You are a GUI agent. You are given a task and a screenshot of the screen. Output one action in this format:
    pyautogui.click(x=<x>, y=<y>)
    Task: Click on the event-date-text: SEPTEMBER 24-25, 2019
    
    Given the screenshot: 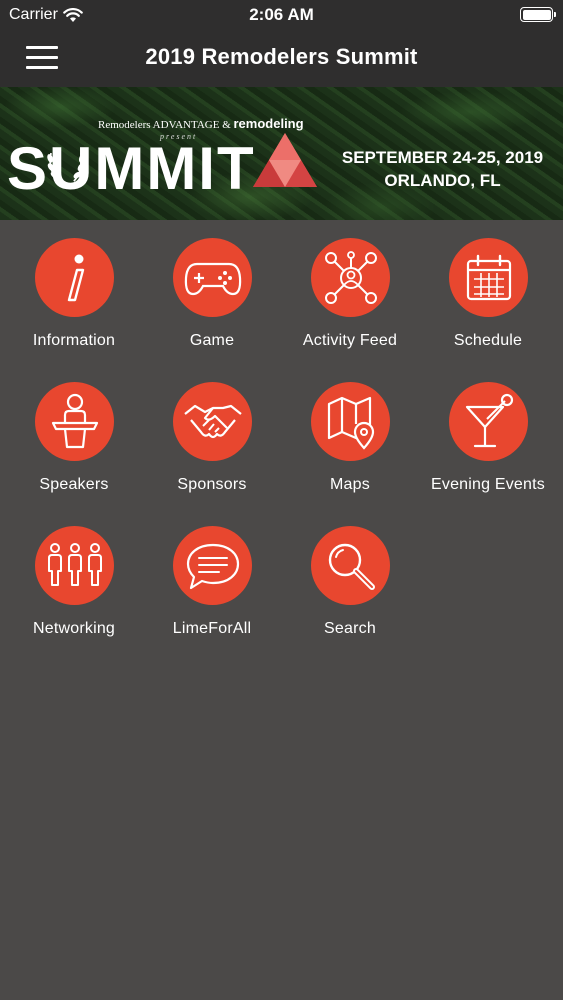 What is the action you would take?
    pyautogui.click(x=442, y=157)
    